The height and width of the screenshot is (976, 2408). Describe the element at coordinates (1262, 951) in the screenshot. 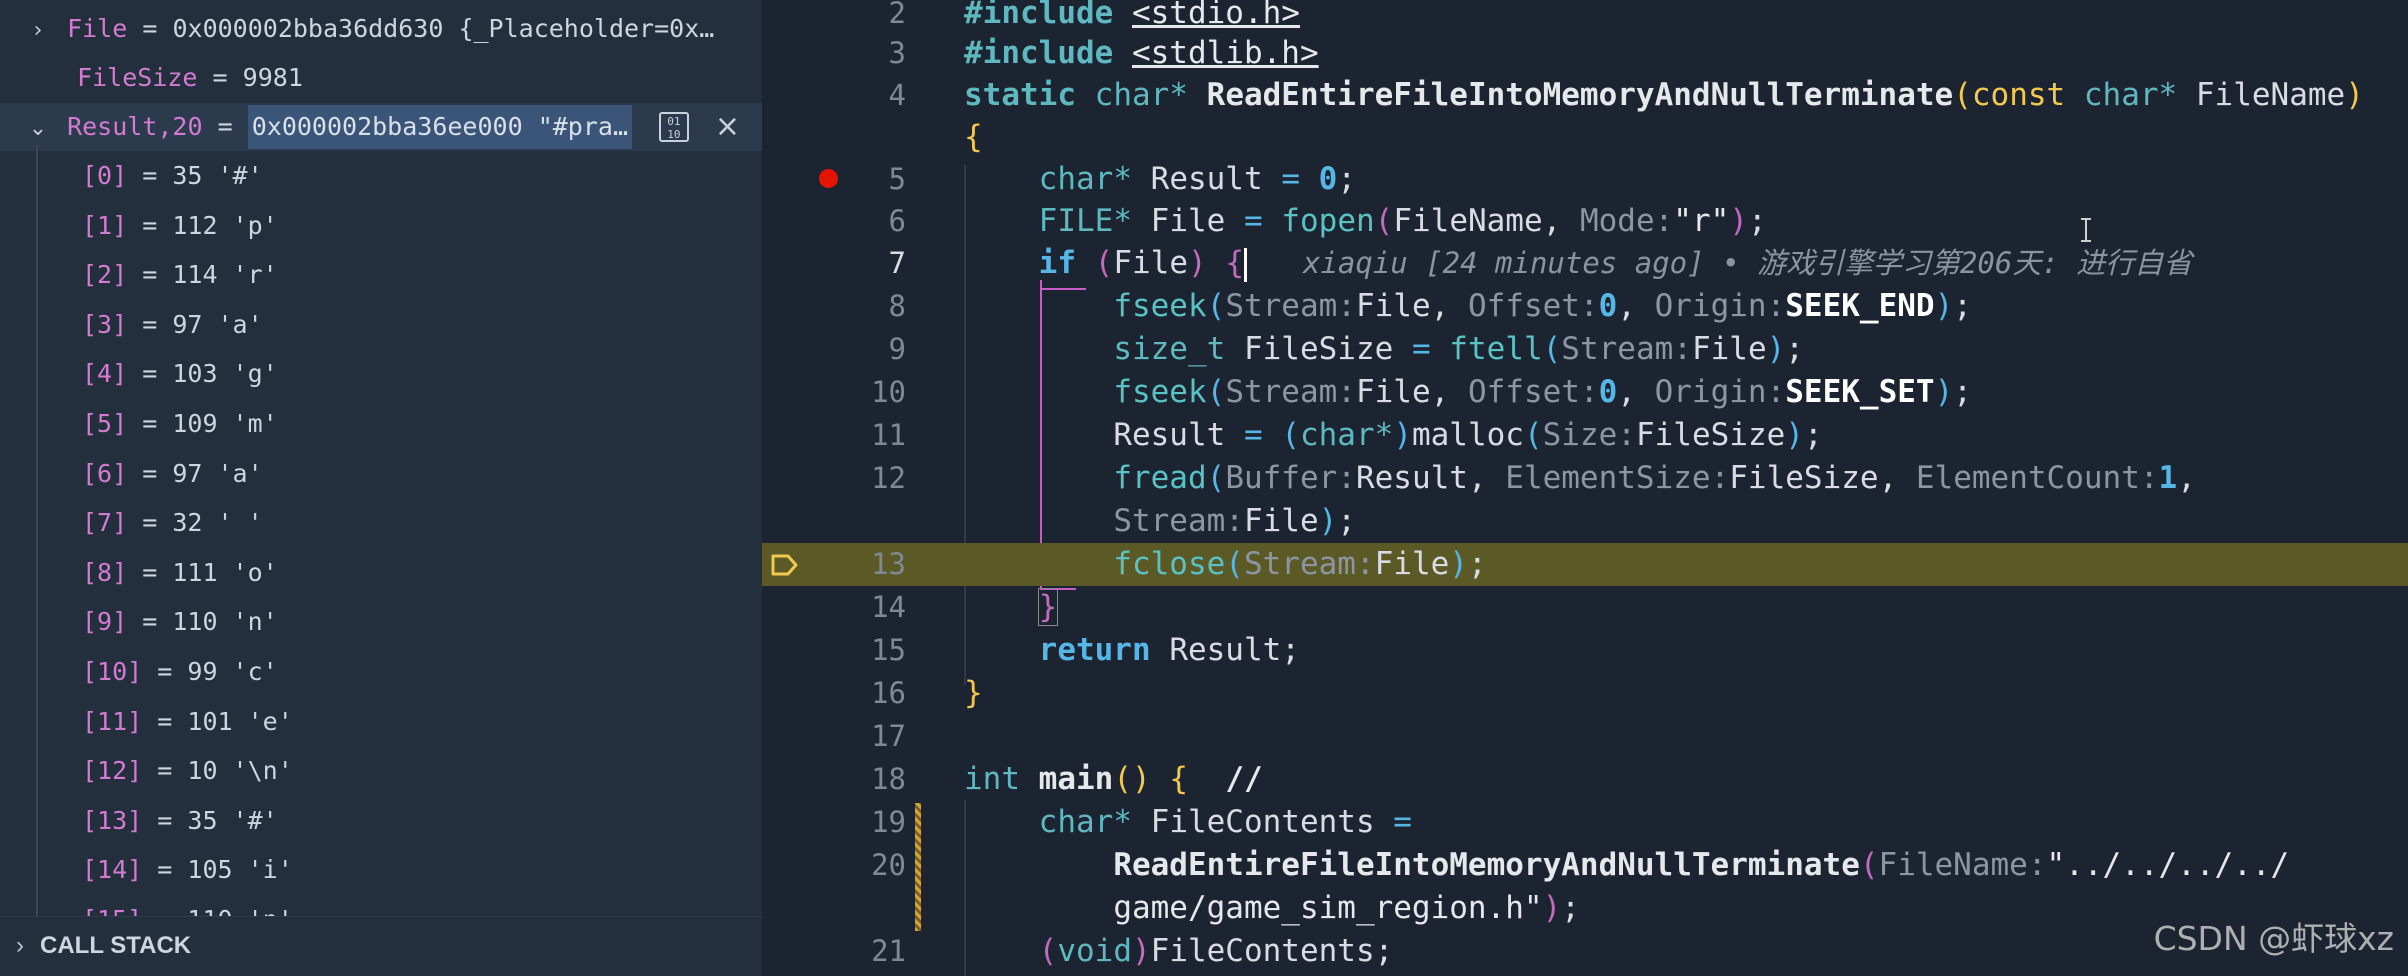

I see `token: FileContents` at that location.